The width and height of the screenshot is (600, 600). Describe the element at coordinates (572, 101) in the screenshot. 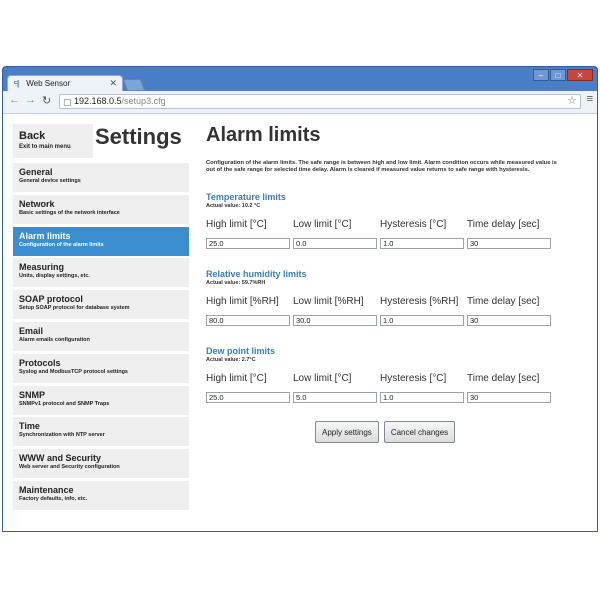

I see `bookmark-star-icon: ☆` at that location.